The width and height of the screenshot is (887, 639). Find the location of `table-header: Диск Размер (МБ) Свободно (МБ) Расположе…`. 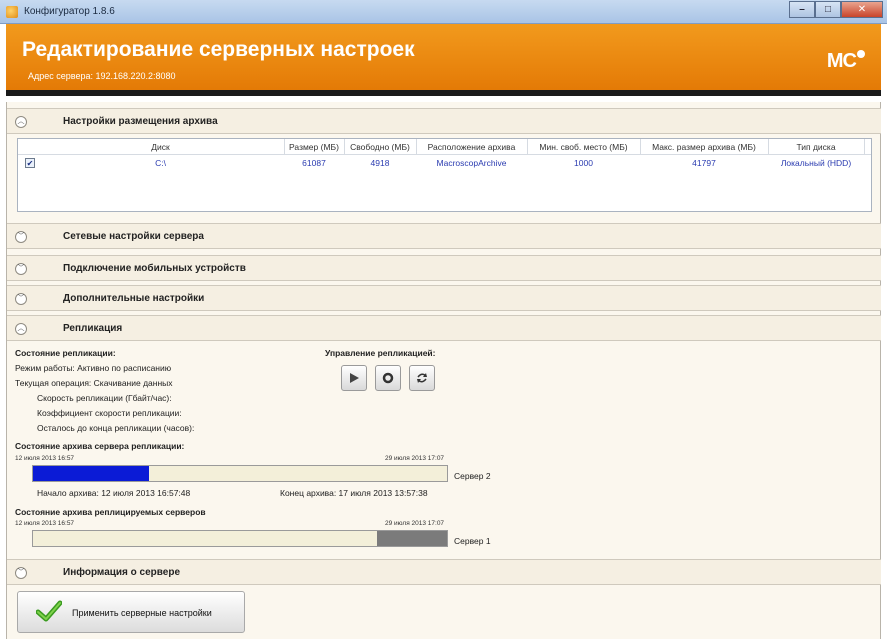

table-header: Диск Размер (МБ) Свободно (МБ) Расположе… is located at coordinates (444, 147).